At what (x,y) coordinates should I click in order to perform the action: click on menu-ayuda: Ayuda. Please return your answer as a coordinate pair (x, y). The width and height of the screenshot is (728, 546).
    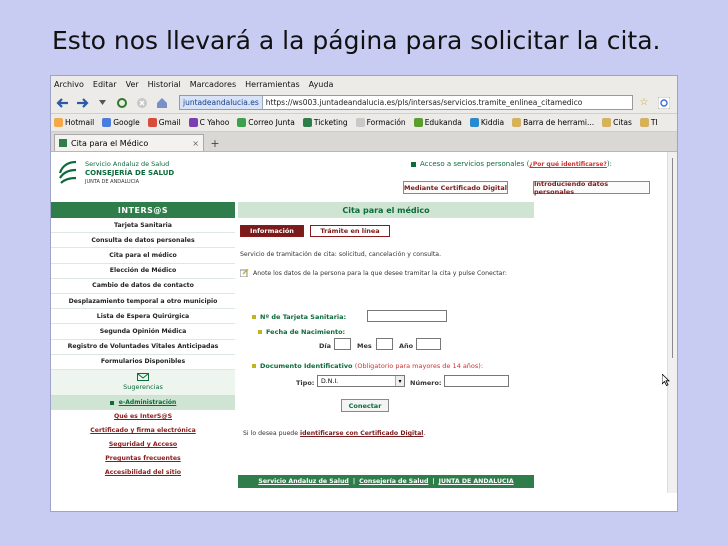
    Looking at the image, I should click on (321, 84).